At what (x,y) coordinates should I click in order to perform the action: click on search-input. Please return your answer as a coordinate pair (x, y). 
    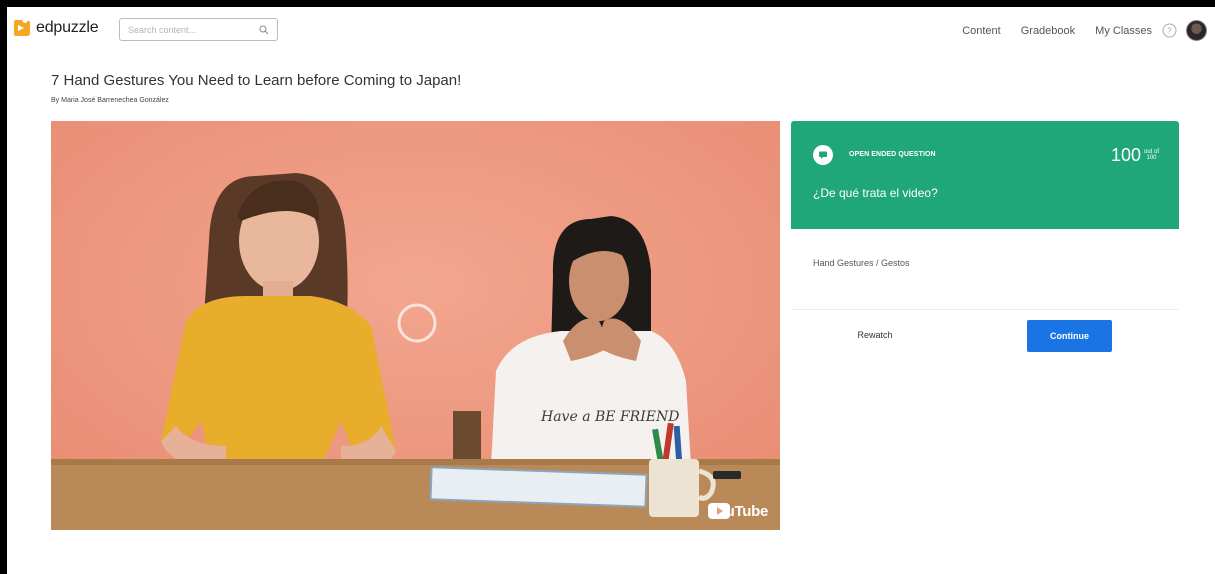
    Looking at the image, I should click on (188, 29).